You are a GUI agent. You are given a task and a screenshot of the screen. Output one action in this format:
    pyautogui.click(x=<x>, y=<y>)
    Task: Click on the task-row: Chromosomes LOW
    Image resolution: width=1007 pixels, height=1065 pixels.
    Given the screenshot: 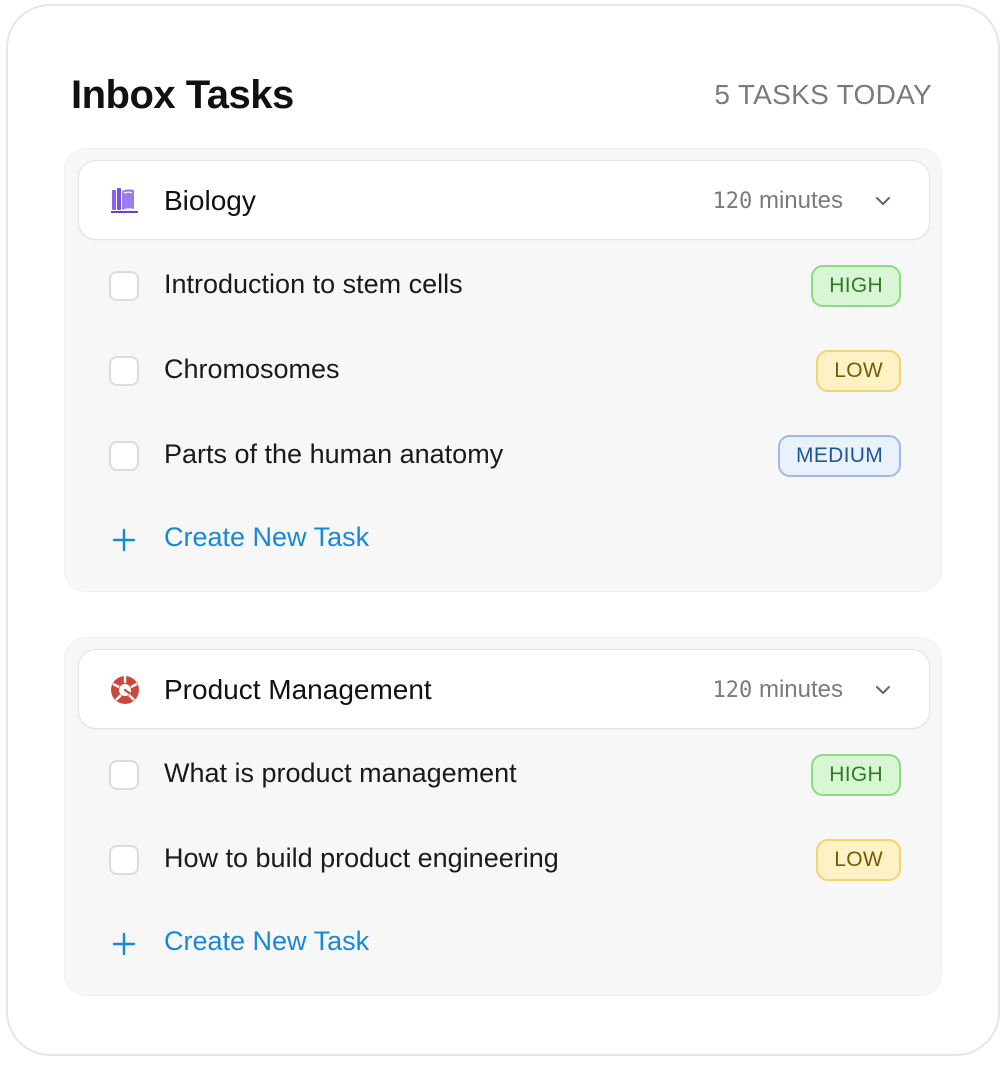 What is the action you would take?
    pyautogui.click(x=504, y=371)
    